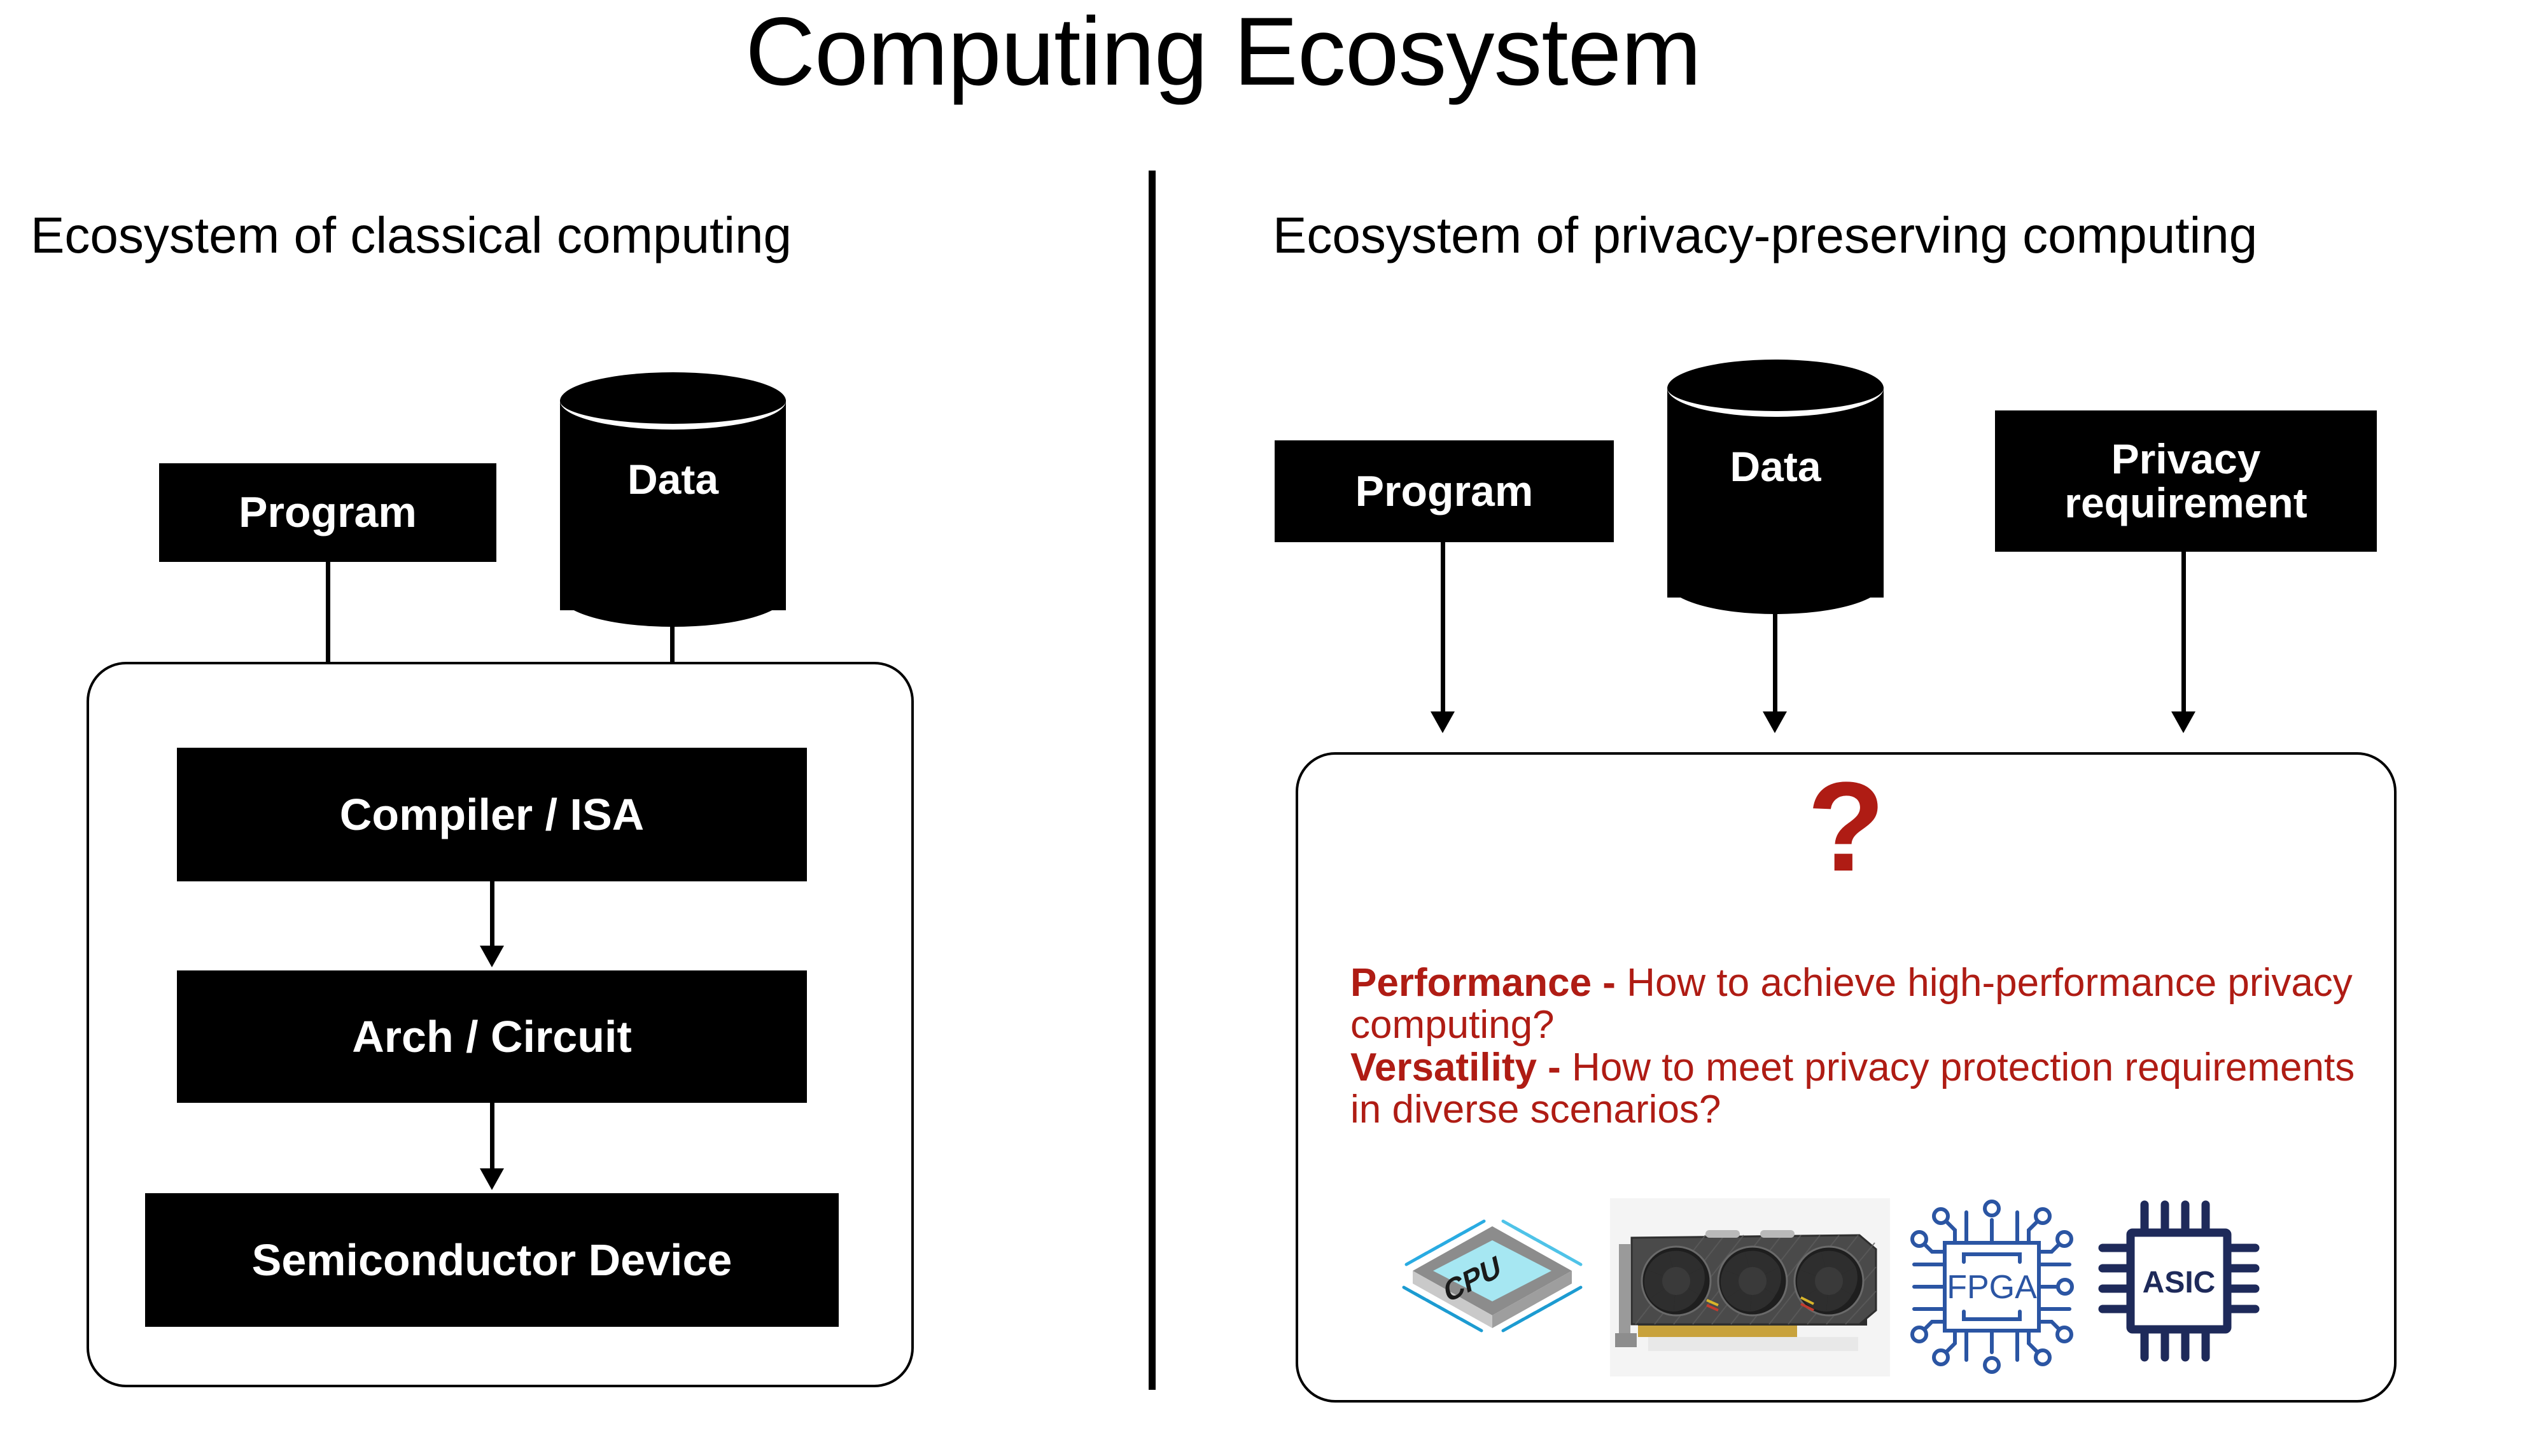 This screenshot has width=2548, height=1456. I want to click on left-data-cylinder: Data, so click(673, 504).